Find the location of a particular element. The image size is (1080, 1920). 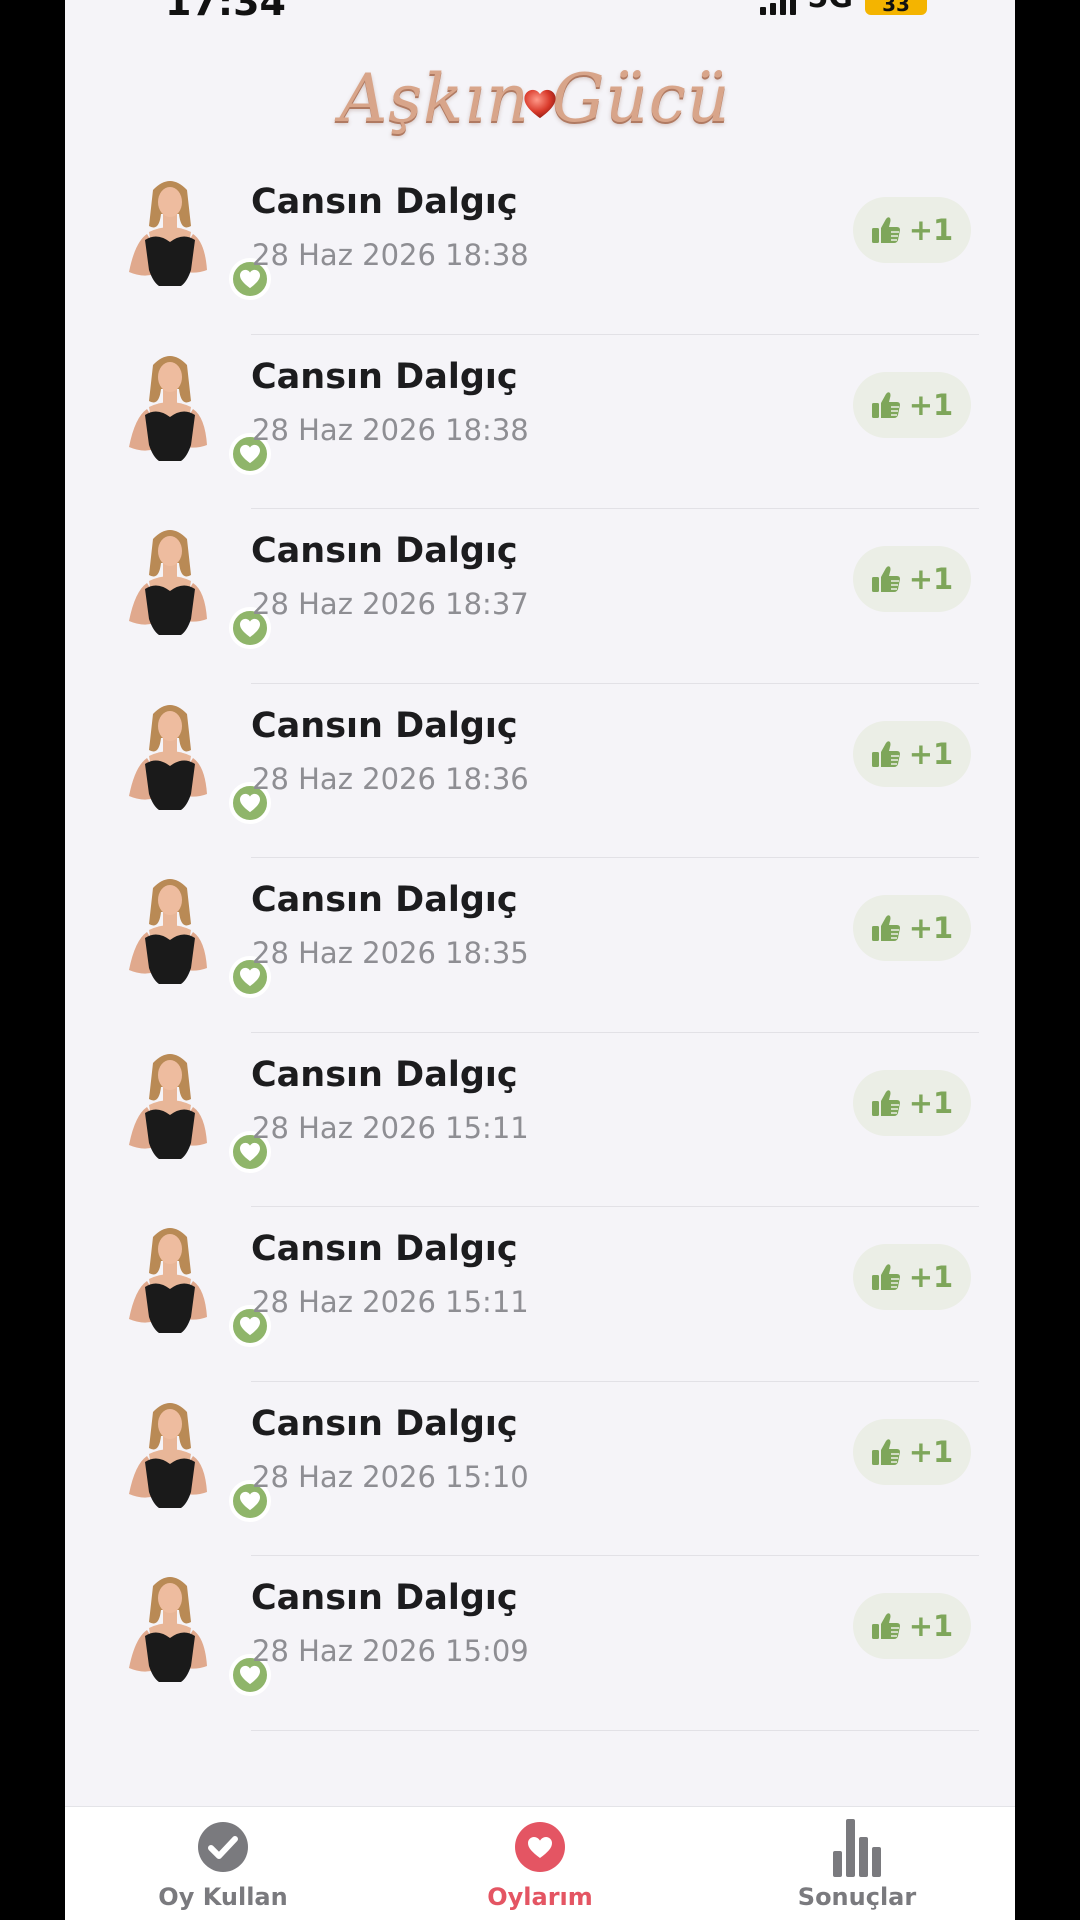

tab-label-oy-kullan: Oy Kullan is located at coordinates (223, 1897).